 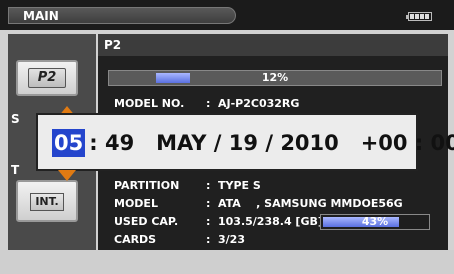 I want to click on p2-card-icon: P2, so click(x=47, y=78).